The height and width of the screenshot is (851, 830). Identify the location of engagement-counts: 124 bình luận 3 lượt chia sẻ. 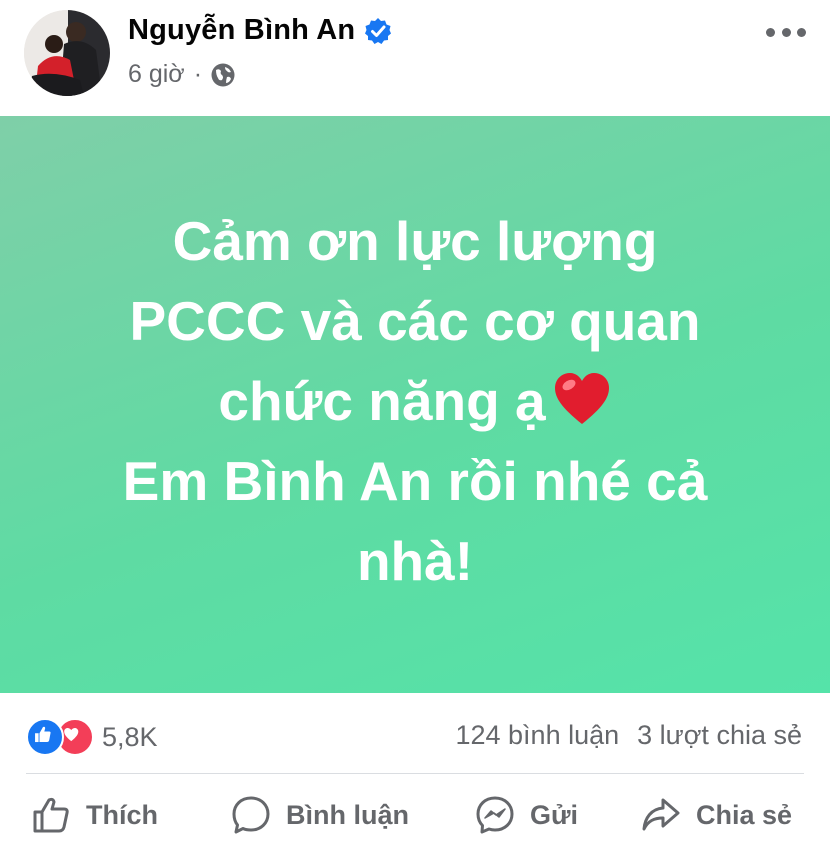
(628, 735).